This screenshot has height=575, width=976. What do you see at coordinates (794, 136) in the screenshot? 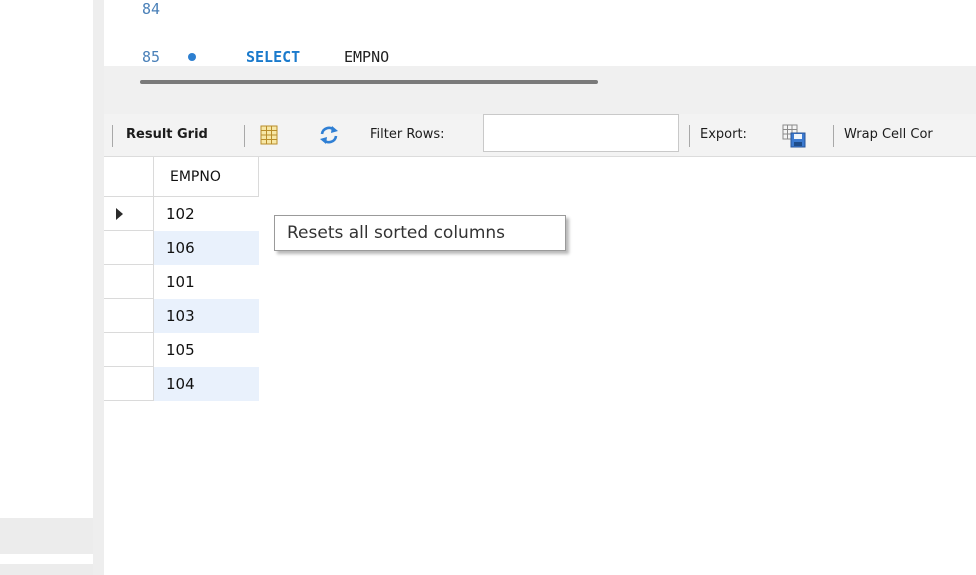
I see `export-floppy-icon` at bounding box center [794, 136].